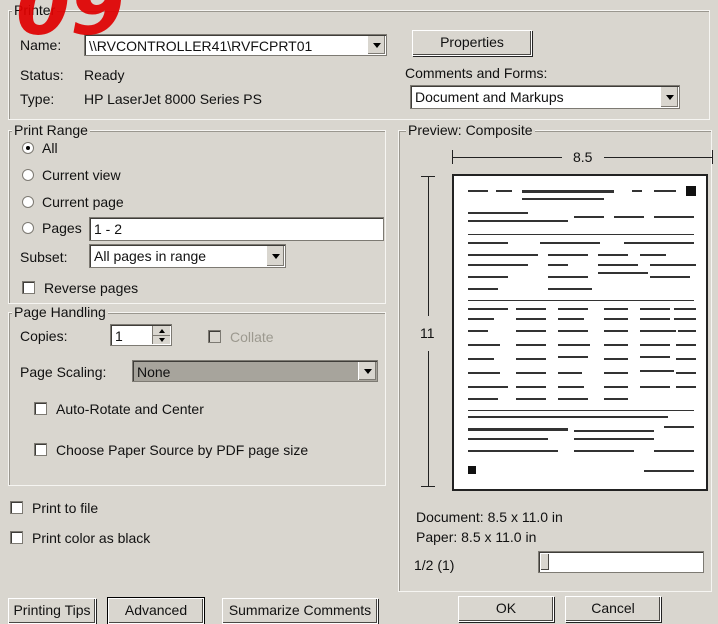 The height and width of the screenshot is (624, 718). What do you see at coordinates (489, 97) in the screenshot?
I see `comments-forms-value: Document and Markups` at bounding box center [489, 97].